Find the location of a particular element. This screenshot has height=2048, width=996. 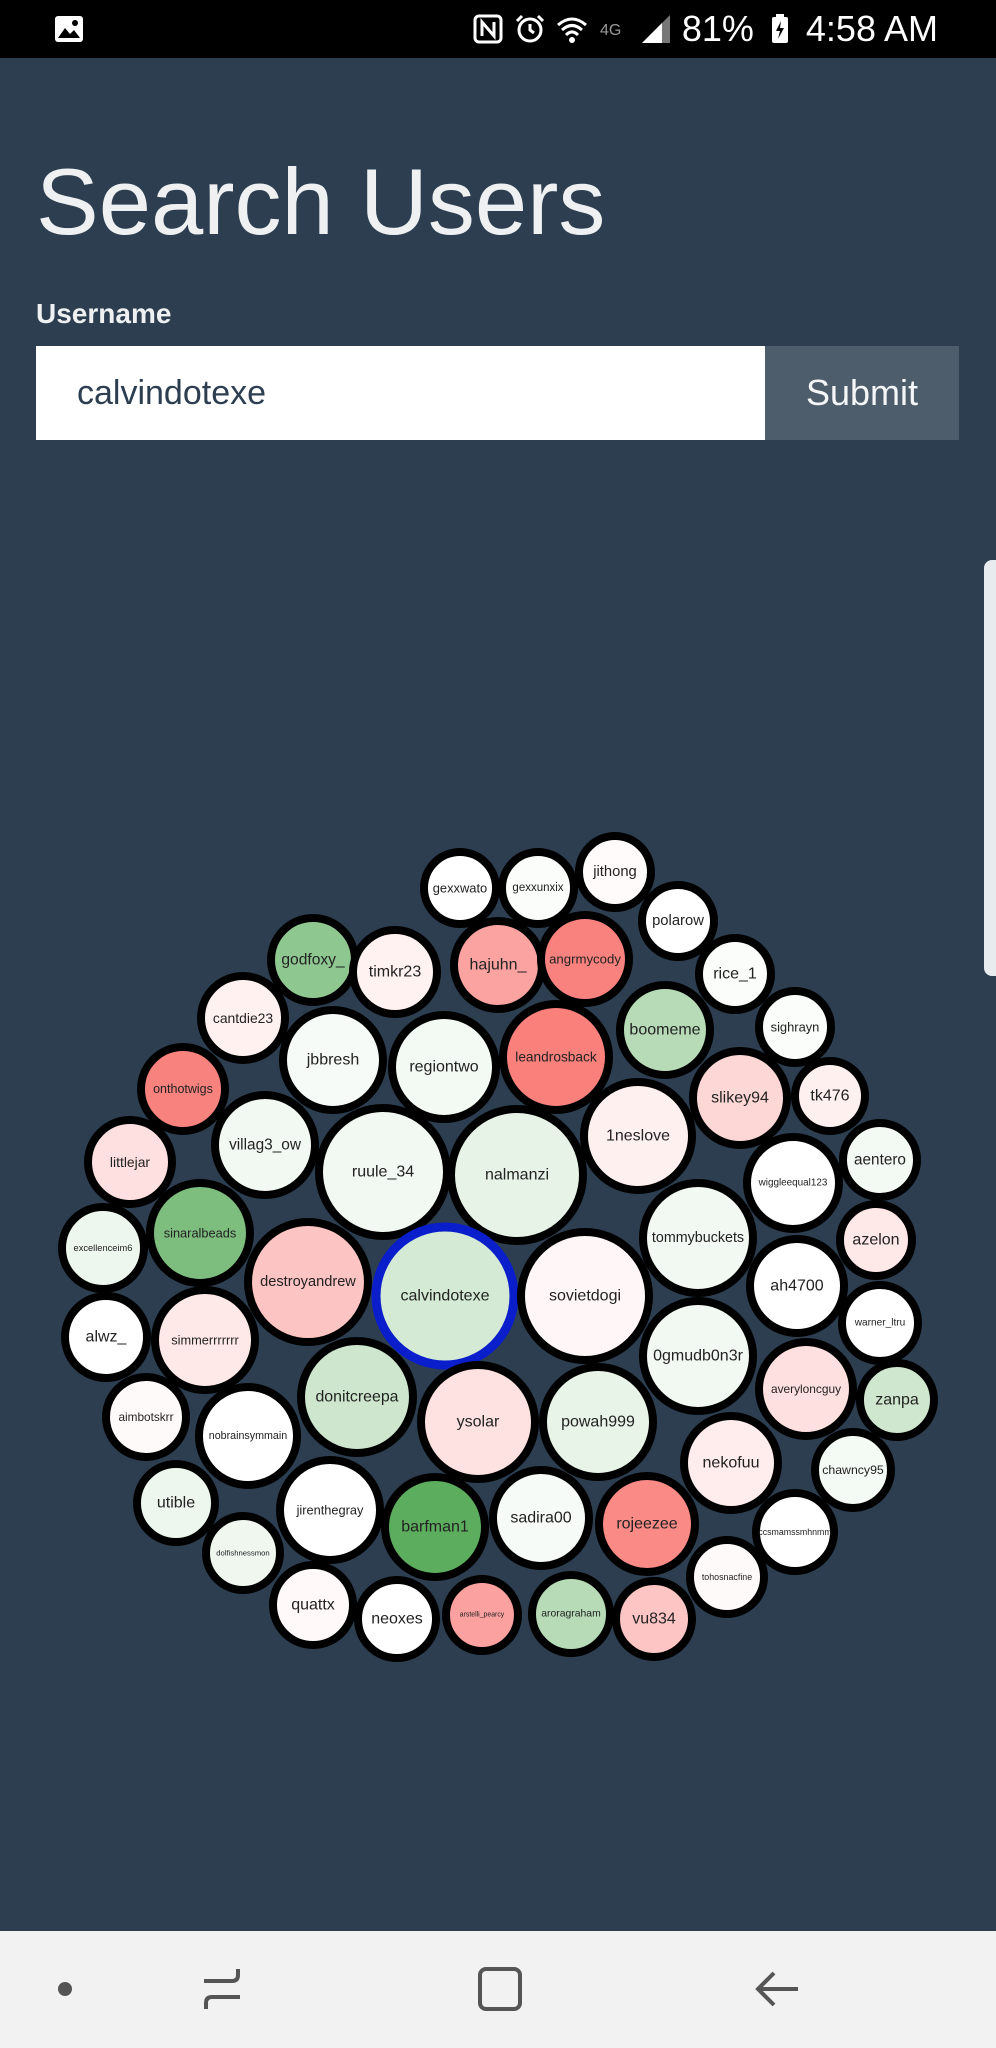

user-bubble: ccsmamssmhnmm is located at coordinates (795, 1532).